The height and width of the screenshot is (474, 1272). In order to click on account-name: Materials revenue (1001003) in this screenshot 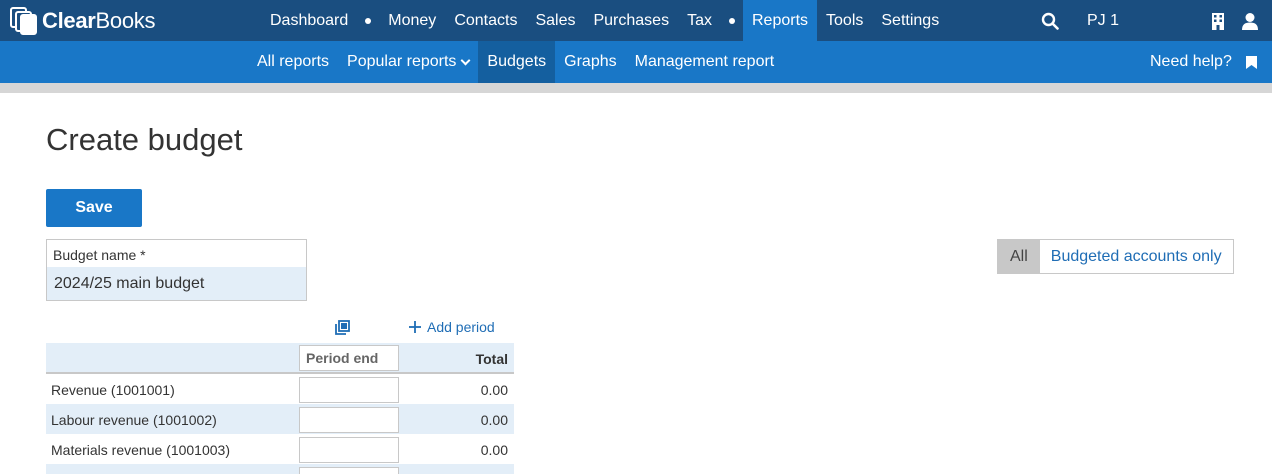, I will do `click(140, 450)`.